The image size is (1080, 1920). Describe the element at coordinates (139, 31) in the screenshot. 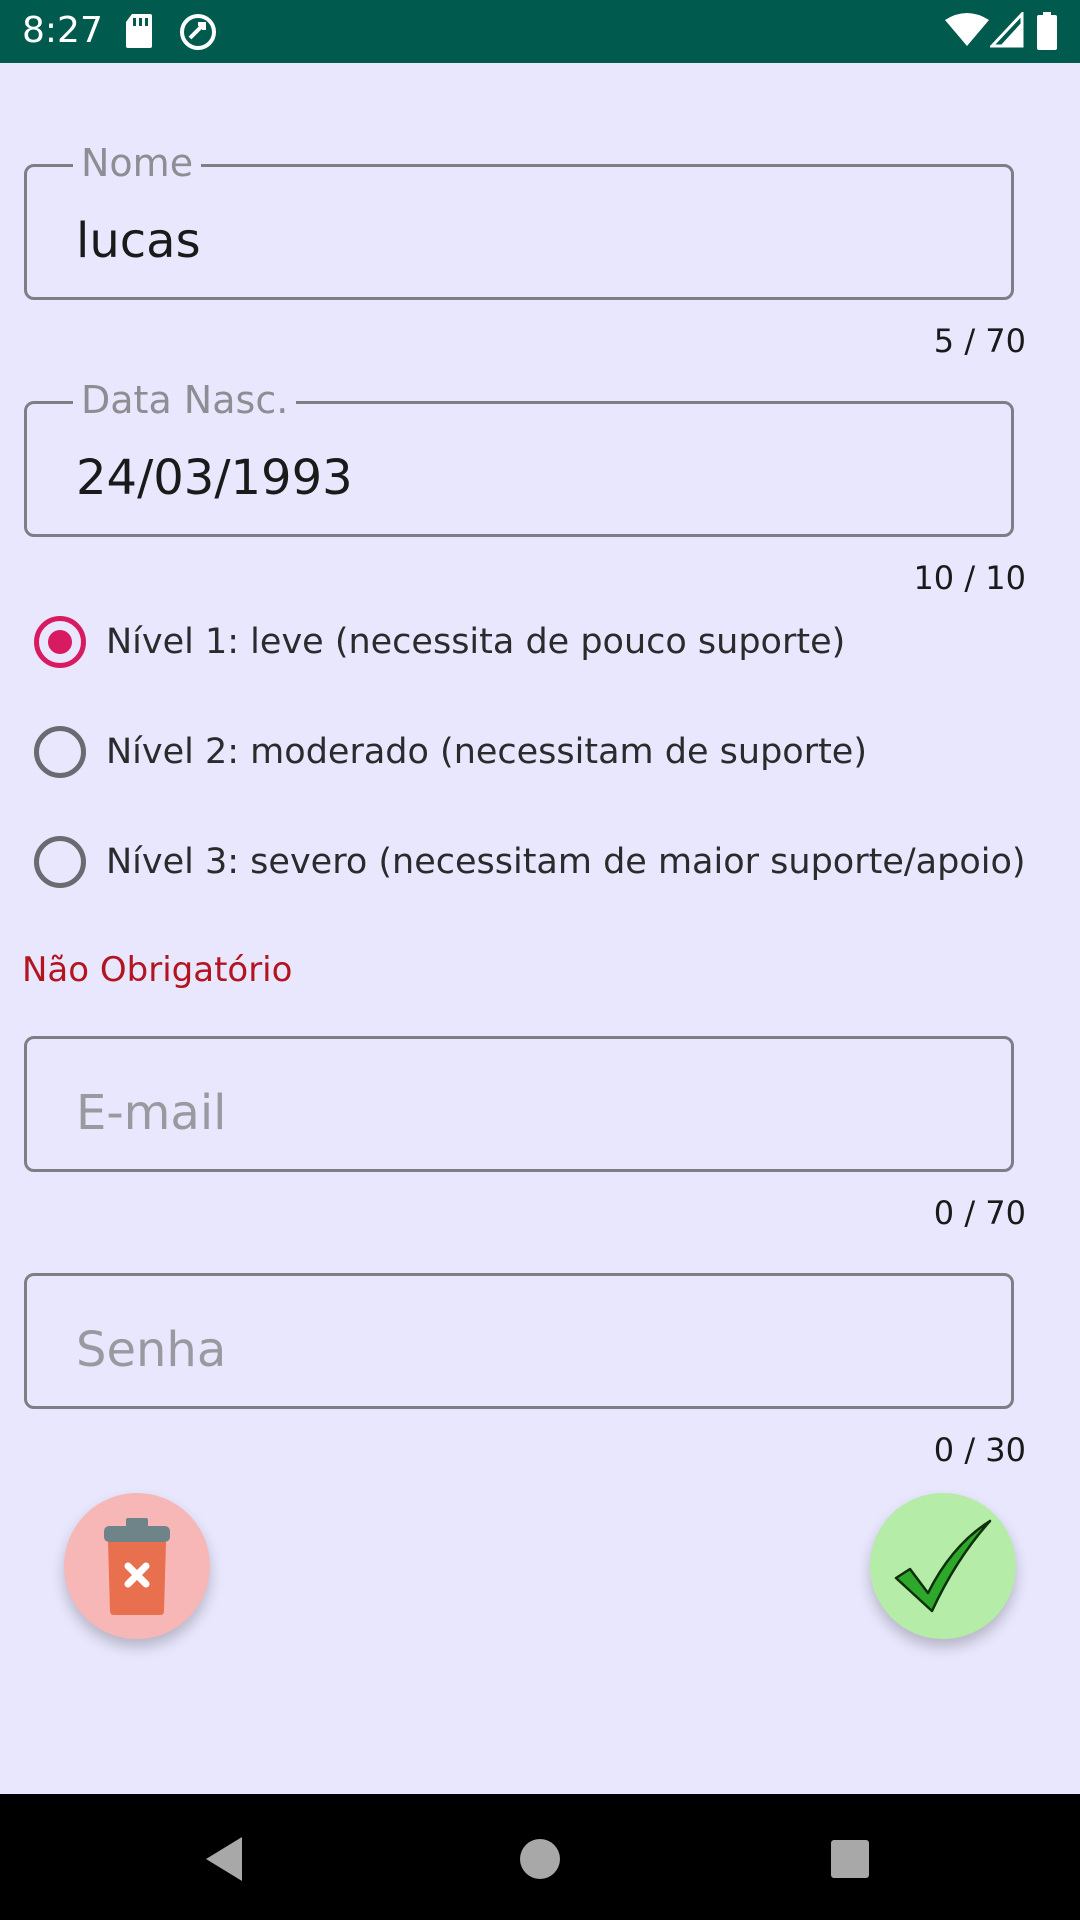

I see `sd-card-icon` at that location.